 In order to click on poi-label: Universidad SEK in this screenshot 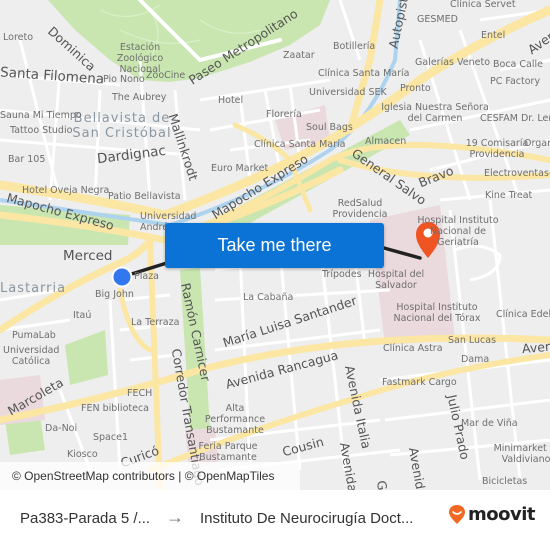, I will do `click(348, 93)`.